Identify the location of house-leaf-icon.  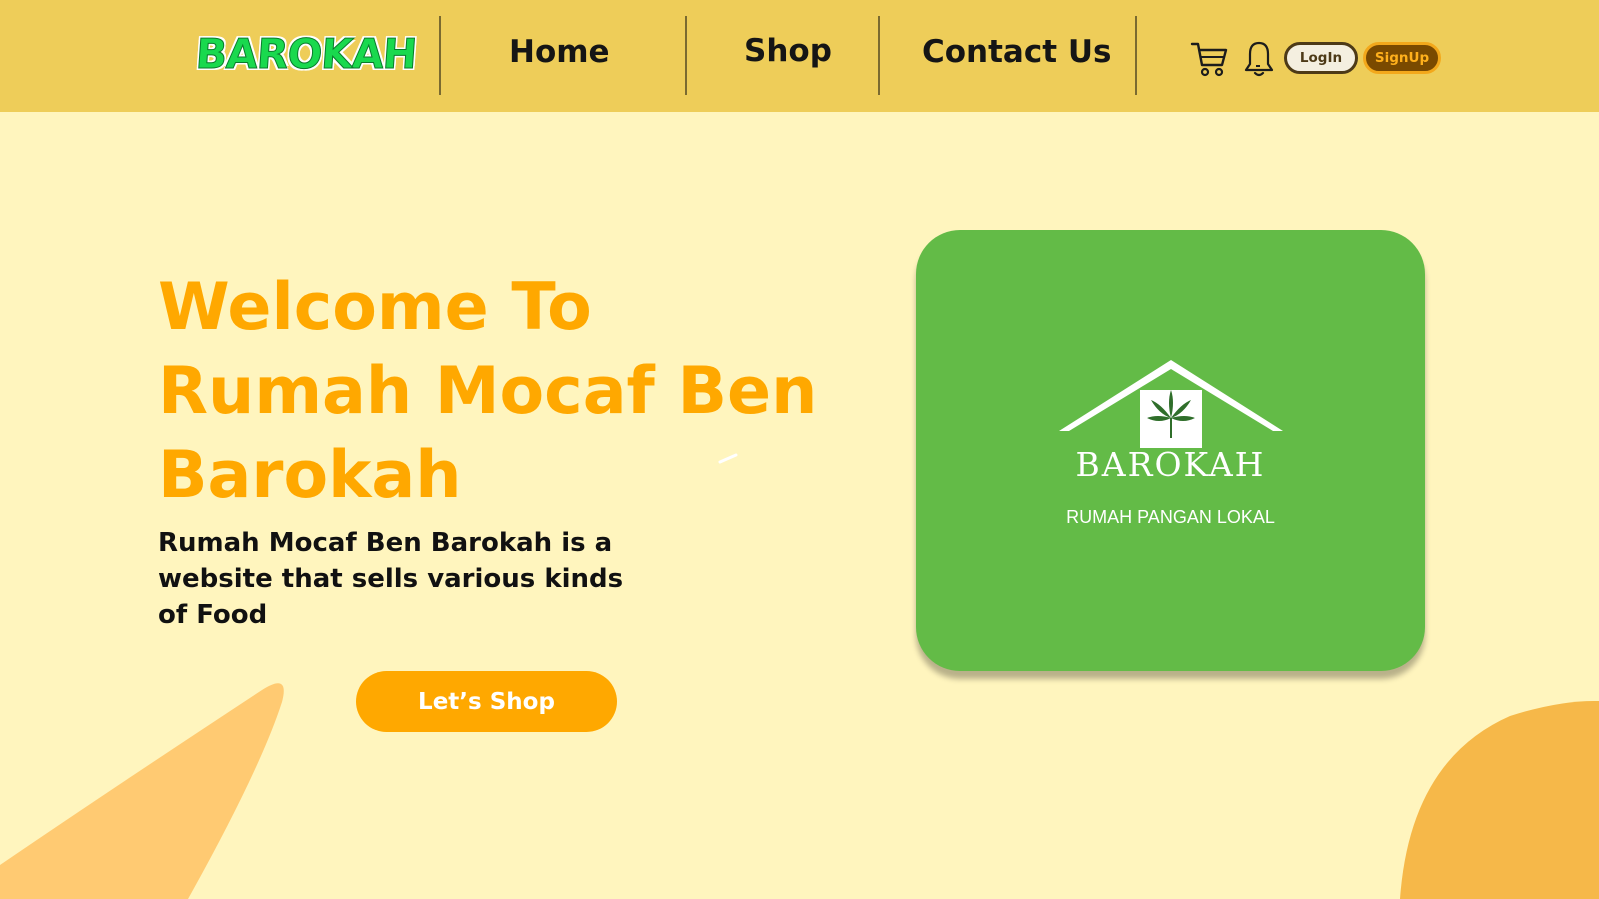
(1171, 404).